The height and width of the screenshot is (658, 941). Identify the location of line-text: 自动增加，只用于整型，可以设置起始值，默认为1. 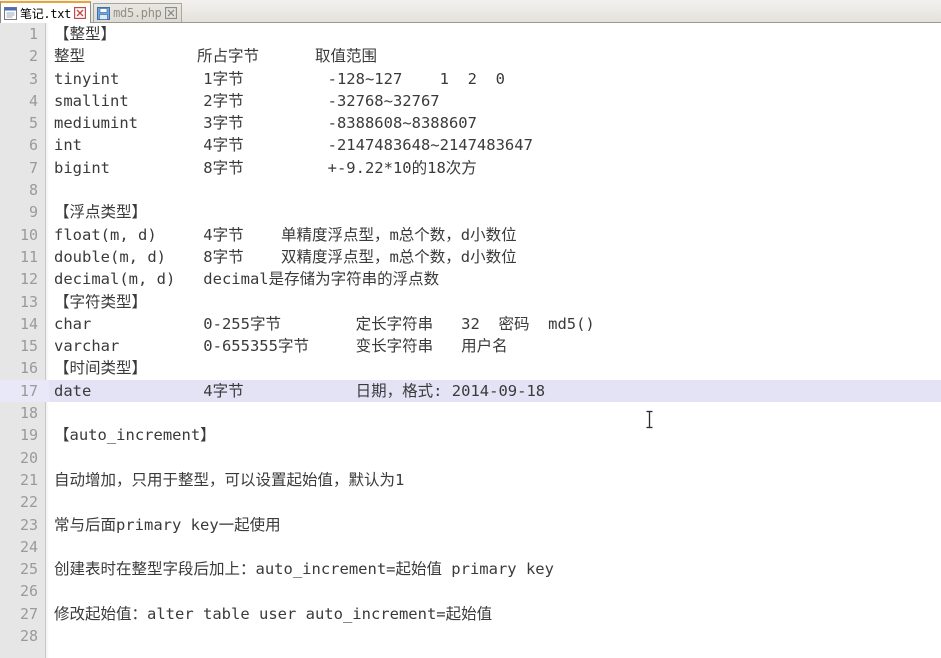
(229, 479).